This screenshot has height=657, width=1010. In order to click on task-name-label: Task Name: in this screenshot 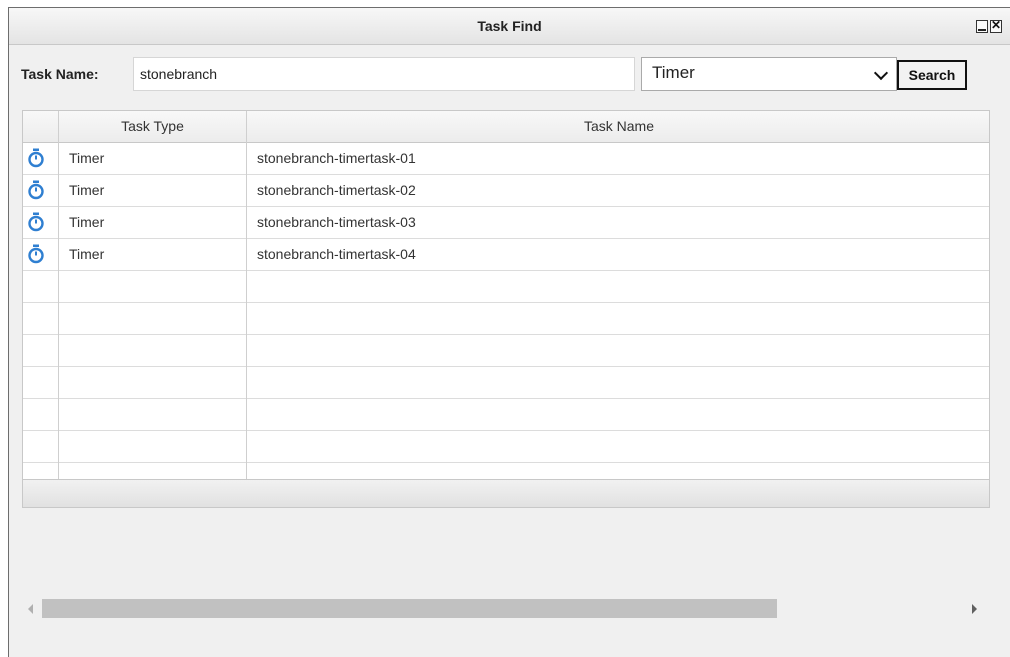, I will do `click(60, 74)`.